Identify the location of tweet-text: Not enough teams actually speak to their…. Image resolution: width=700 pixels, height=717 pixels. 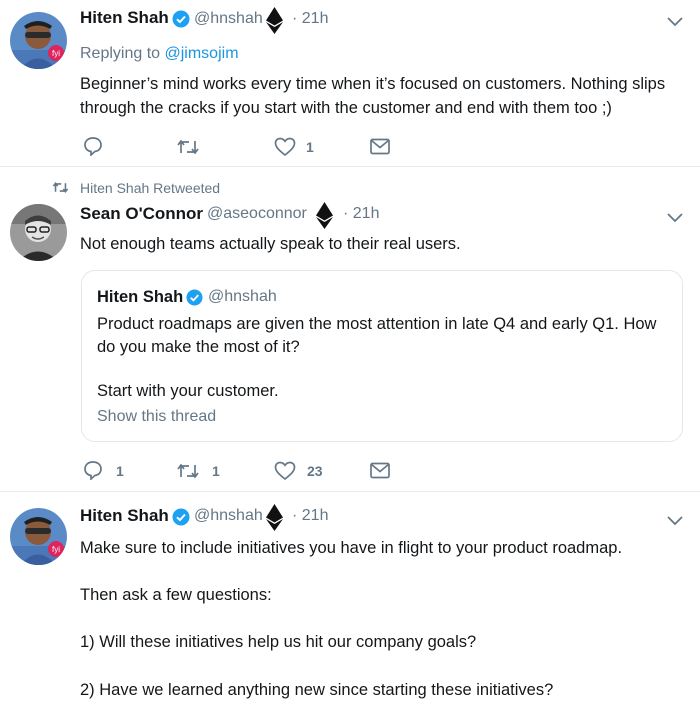
(270, 244).